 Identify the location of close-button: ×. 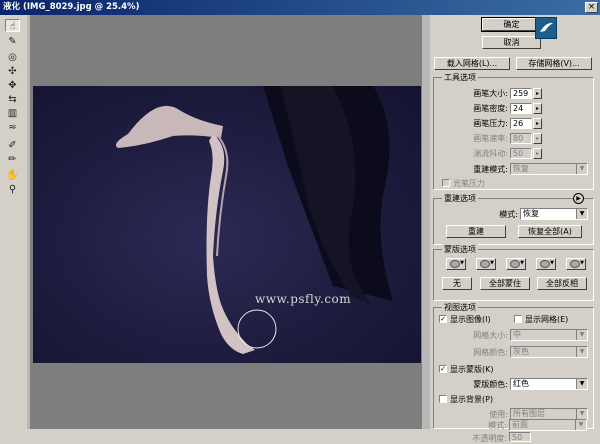
(591, 7).